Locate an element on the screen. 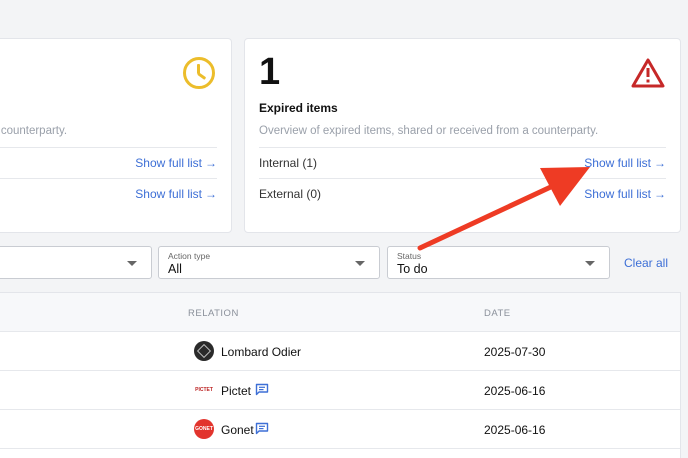 The height and width of the screenshot is (458, 688). table-row: PICTET Pictet 2025-06-16 is located at coordinates (340, 390).